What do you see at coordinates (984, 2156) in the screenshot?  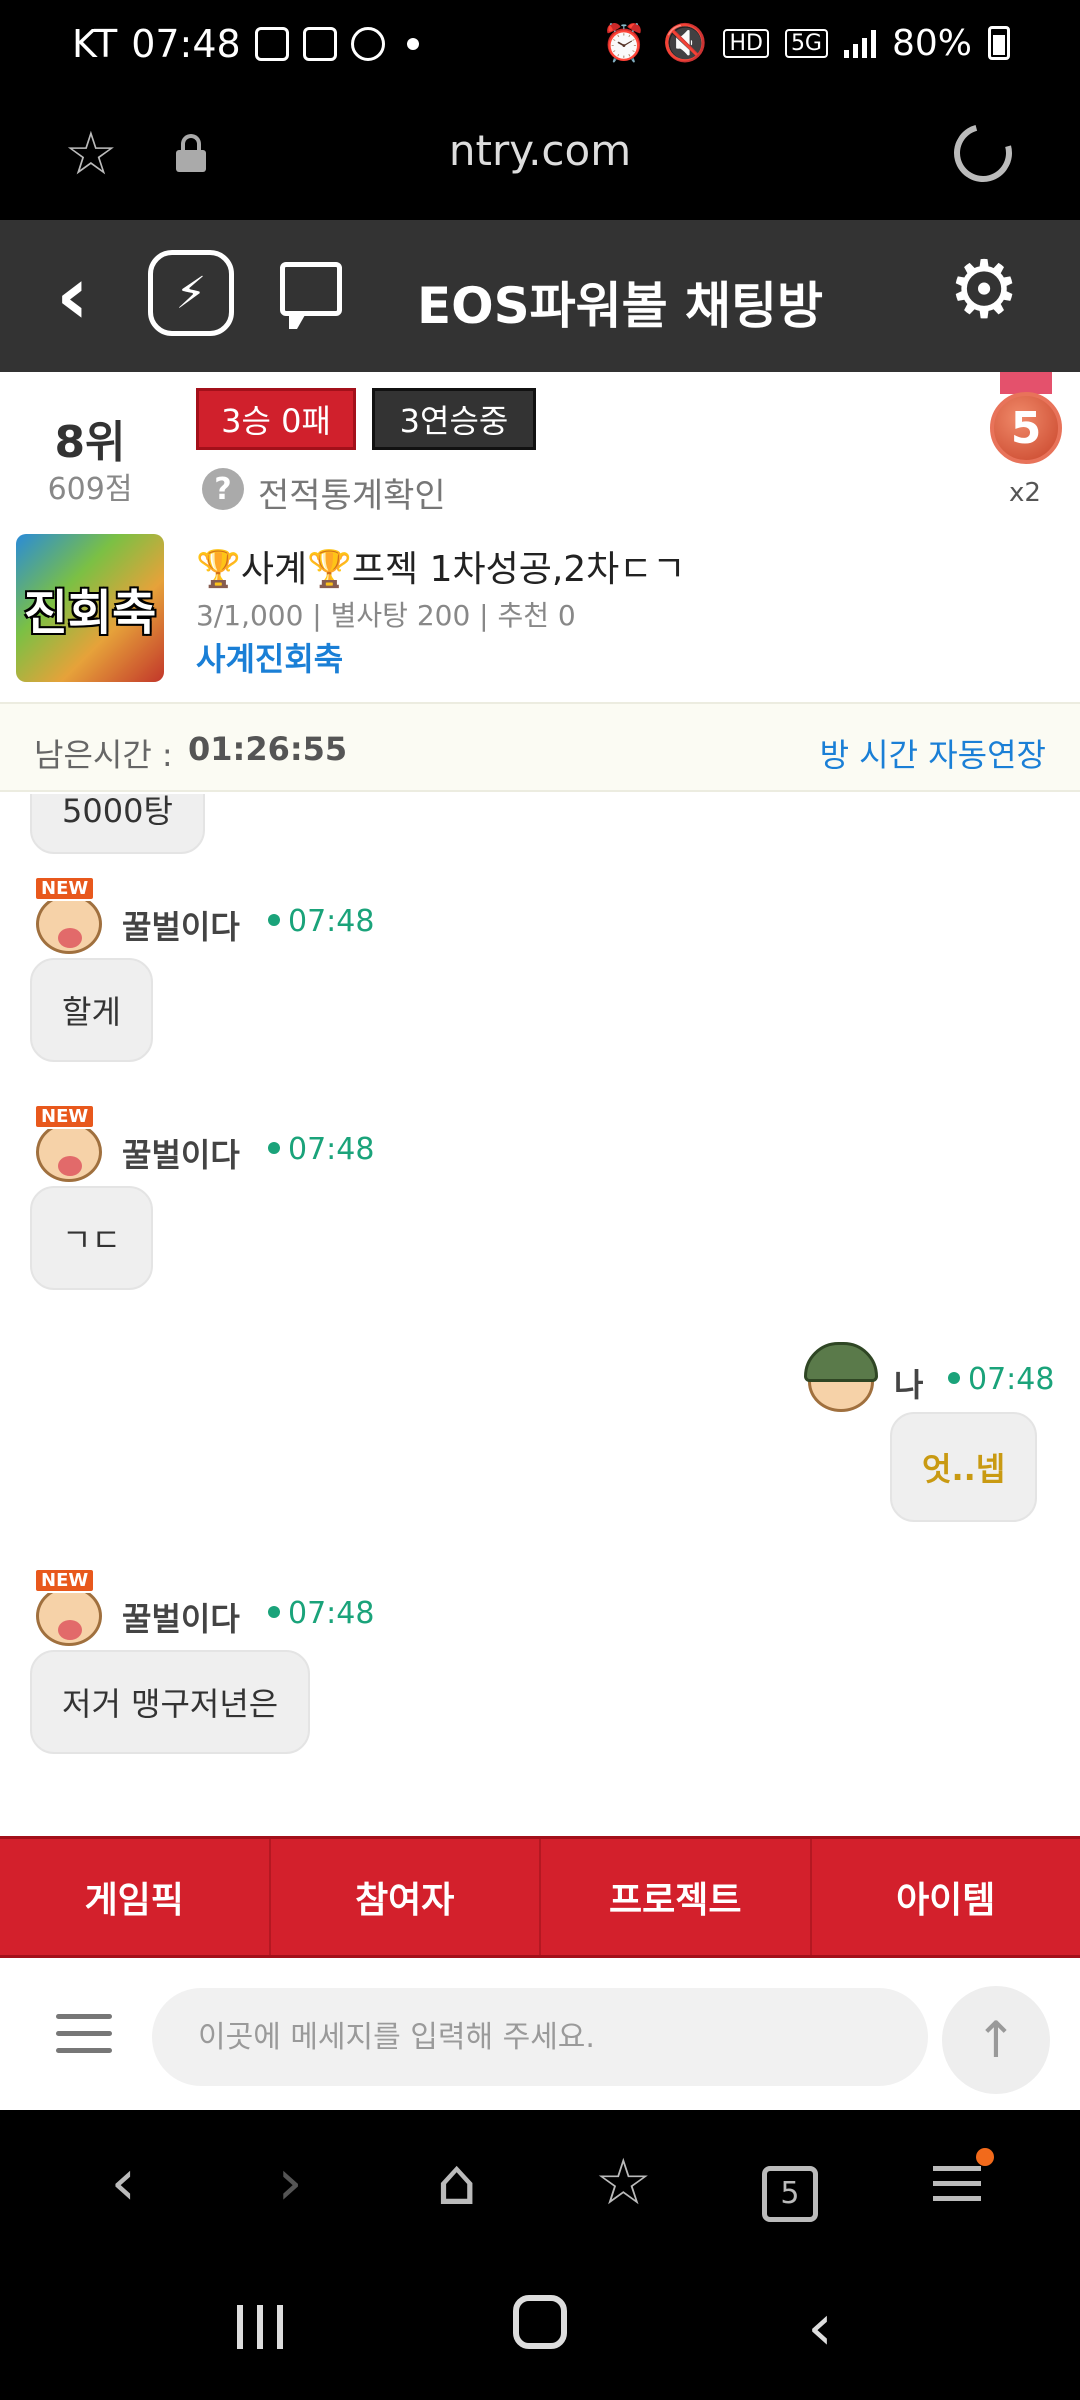 I see `notification-dot` at bounding box center [984, 2156].